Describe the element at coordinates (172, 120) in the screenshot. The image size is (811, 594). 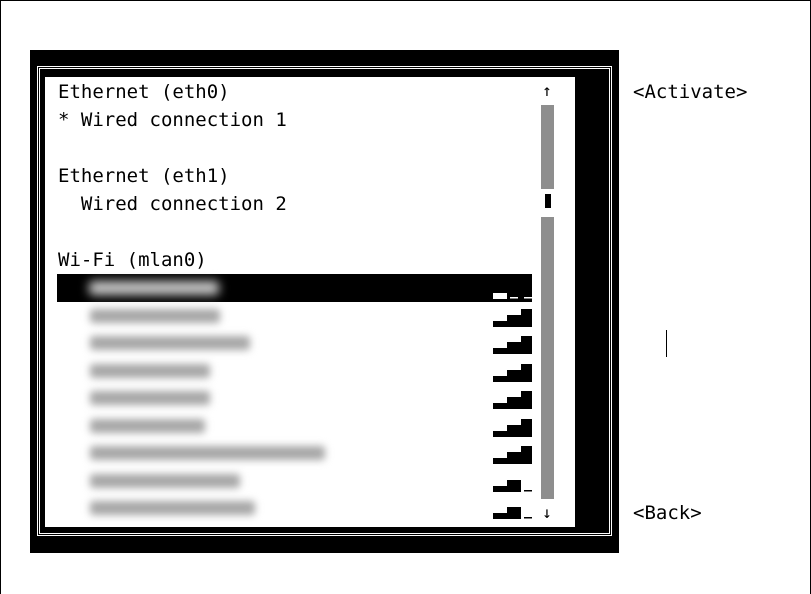
I see `wired-connection-1-item: * Wired connection 1` at that location.